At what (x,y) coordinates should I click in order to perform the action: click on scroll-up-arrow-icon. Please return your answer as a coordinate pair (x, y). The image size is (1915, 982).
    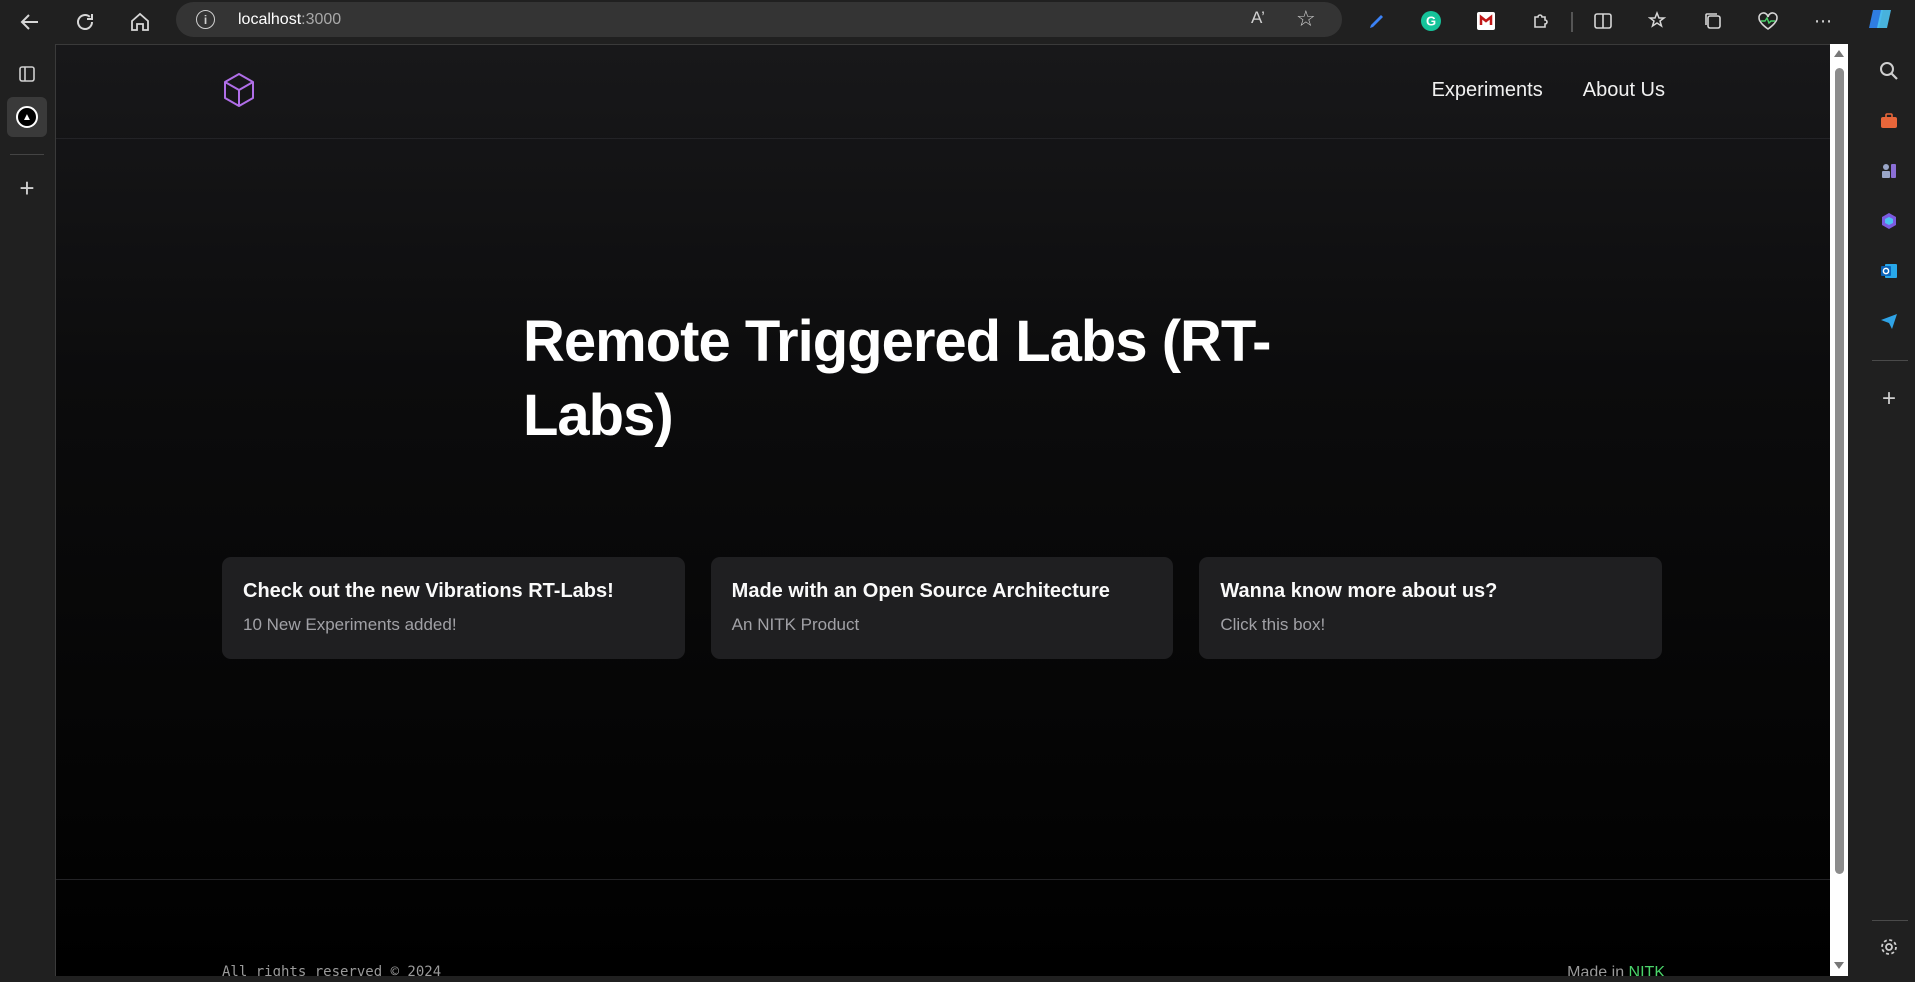
    Looking at the image, I should click on (1839, 53).